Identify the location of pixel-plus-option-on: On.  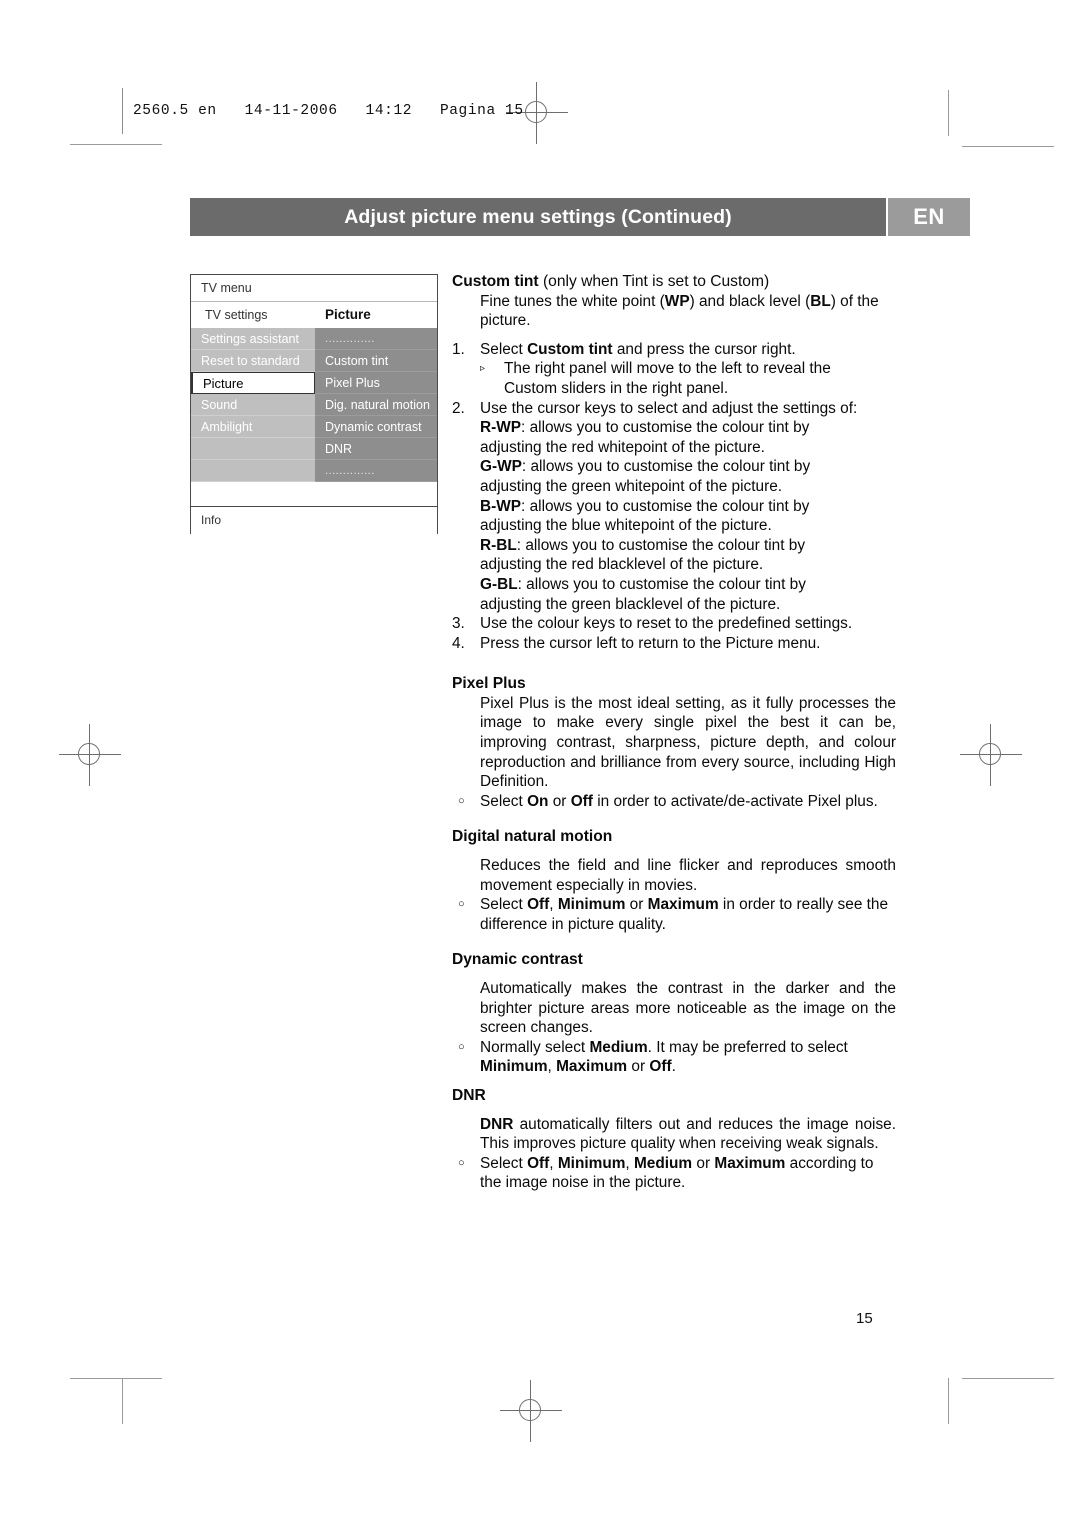
(538, 801).